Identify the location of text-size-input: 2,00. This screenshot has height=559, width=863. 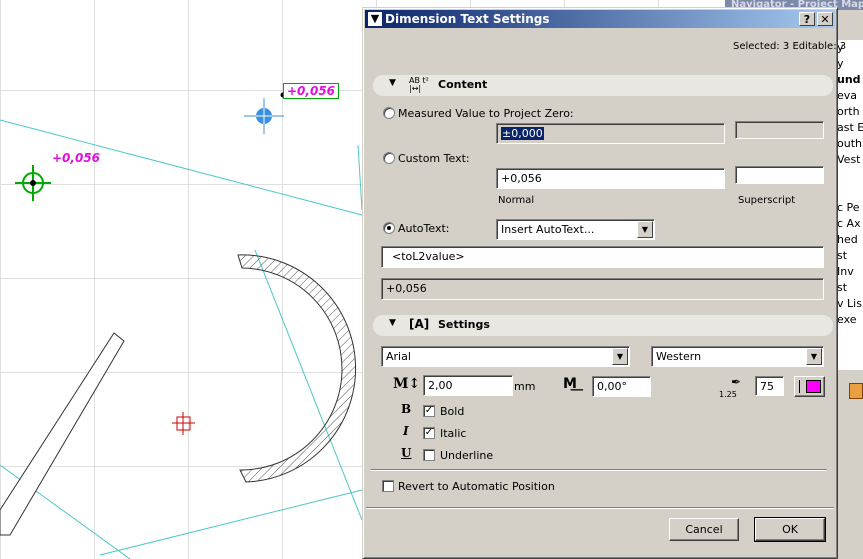
(468, 385).